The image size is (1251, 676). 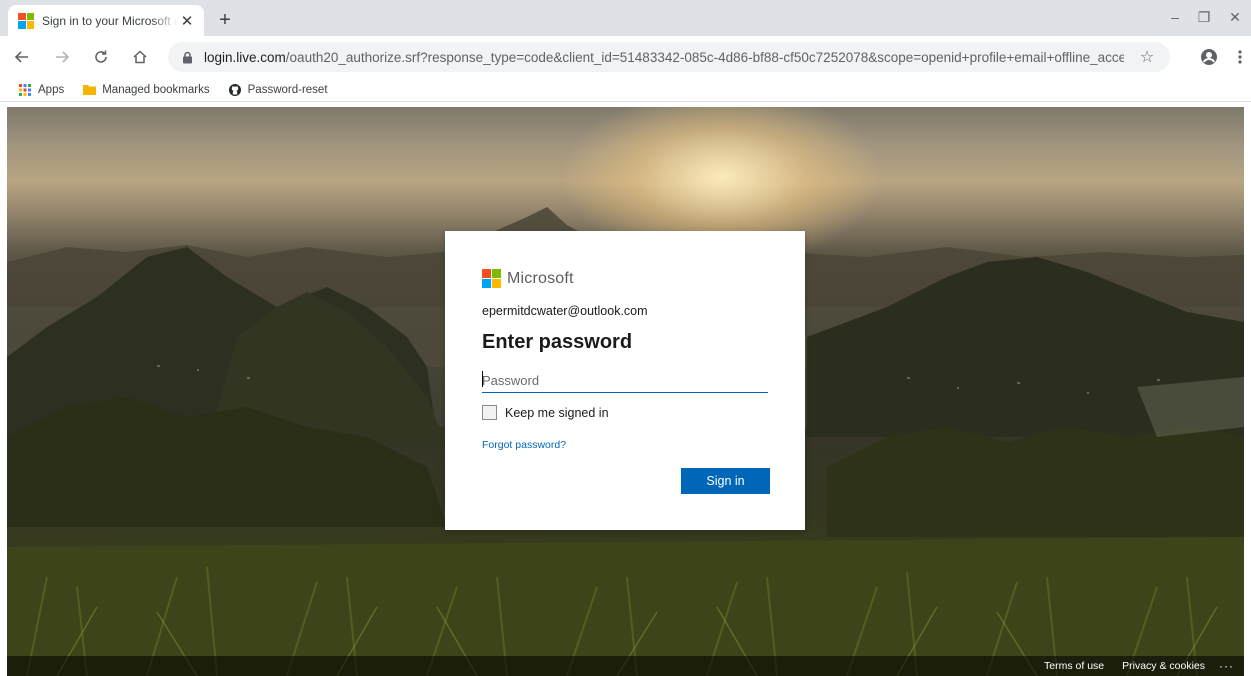 I want to click on arrow-left-icon, so click(x=21, y=57).